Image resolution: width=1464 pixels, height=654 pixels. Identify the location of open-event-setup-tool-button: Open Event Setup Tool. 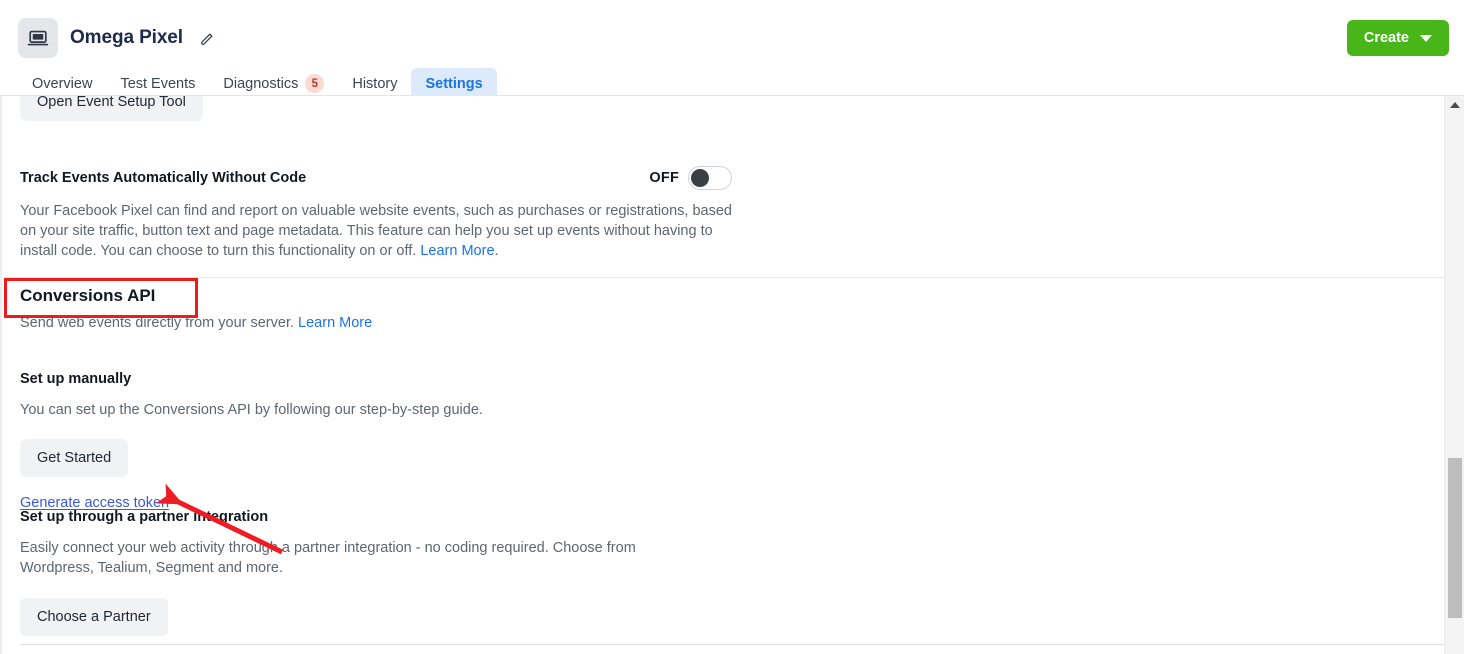
(111, 108).